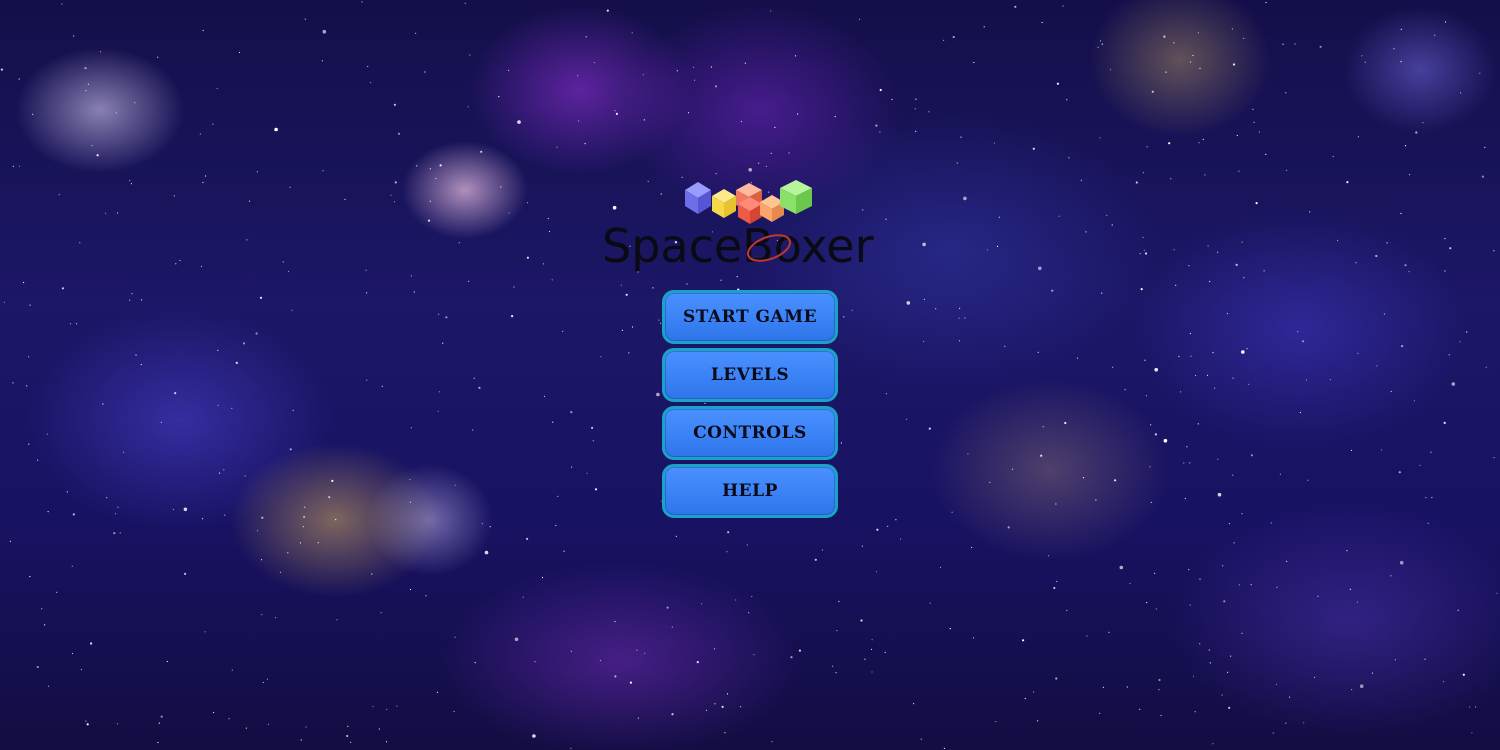 The height and width of the screenshot is (750, 1500). What do you see at coordinates (750, 433) in the screenshot?
I see `controls-button: CONTROLS` at bounding box center [750, 433].